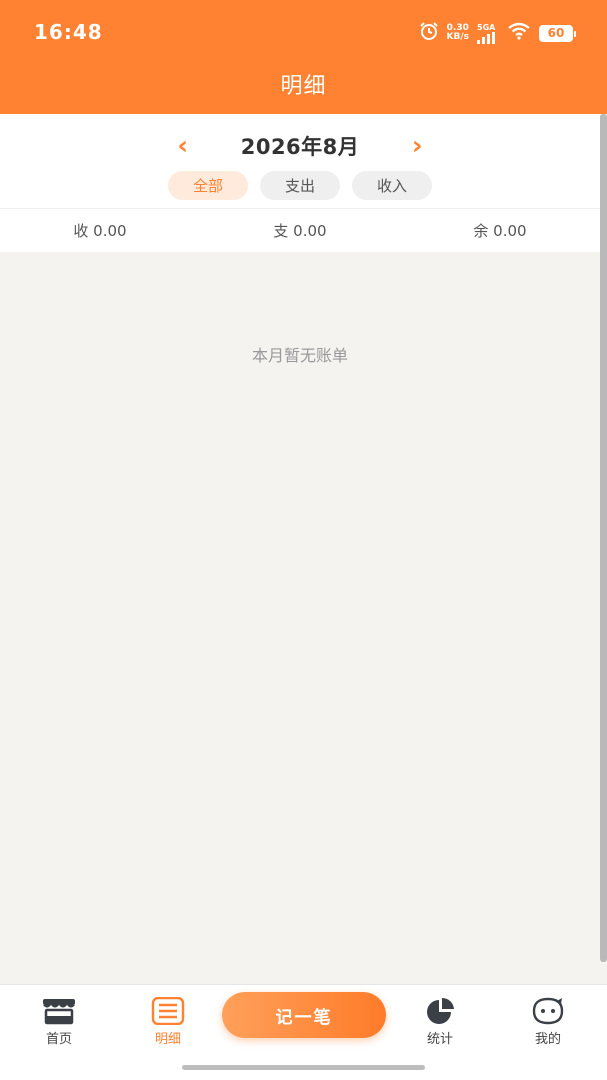 This screenshot has width=607, height=1080. What do you see at coordinates (557, 33) in the screenshot?
I see `battery-icon: 60` at bounding box center [557, 33].